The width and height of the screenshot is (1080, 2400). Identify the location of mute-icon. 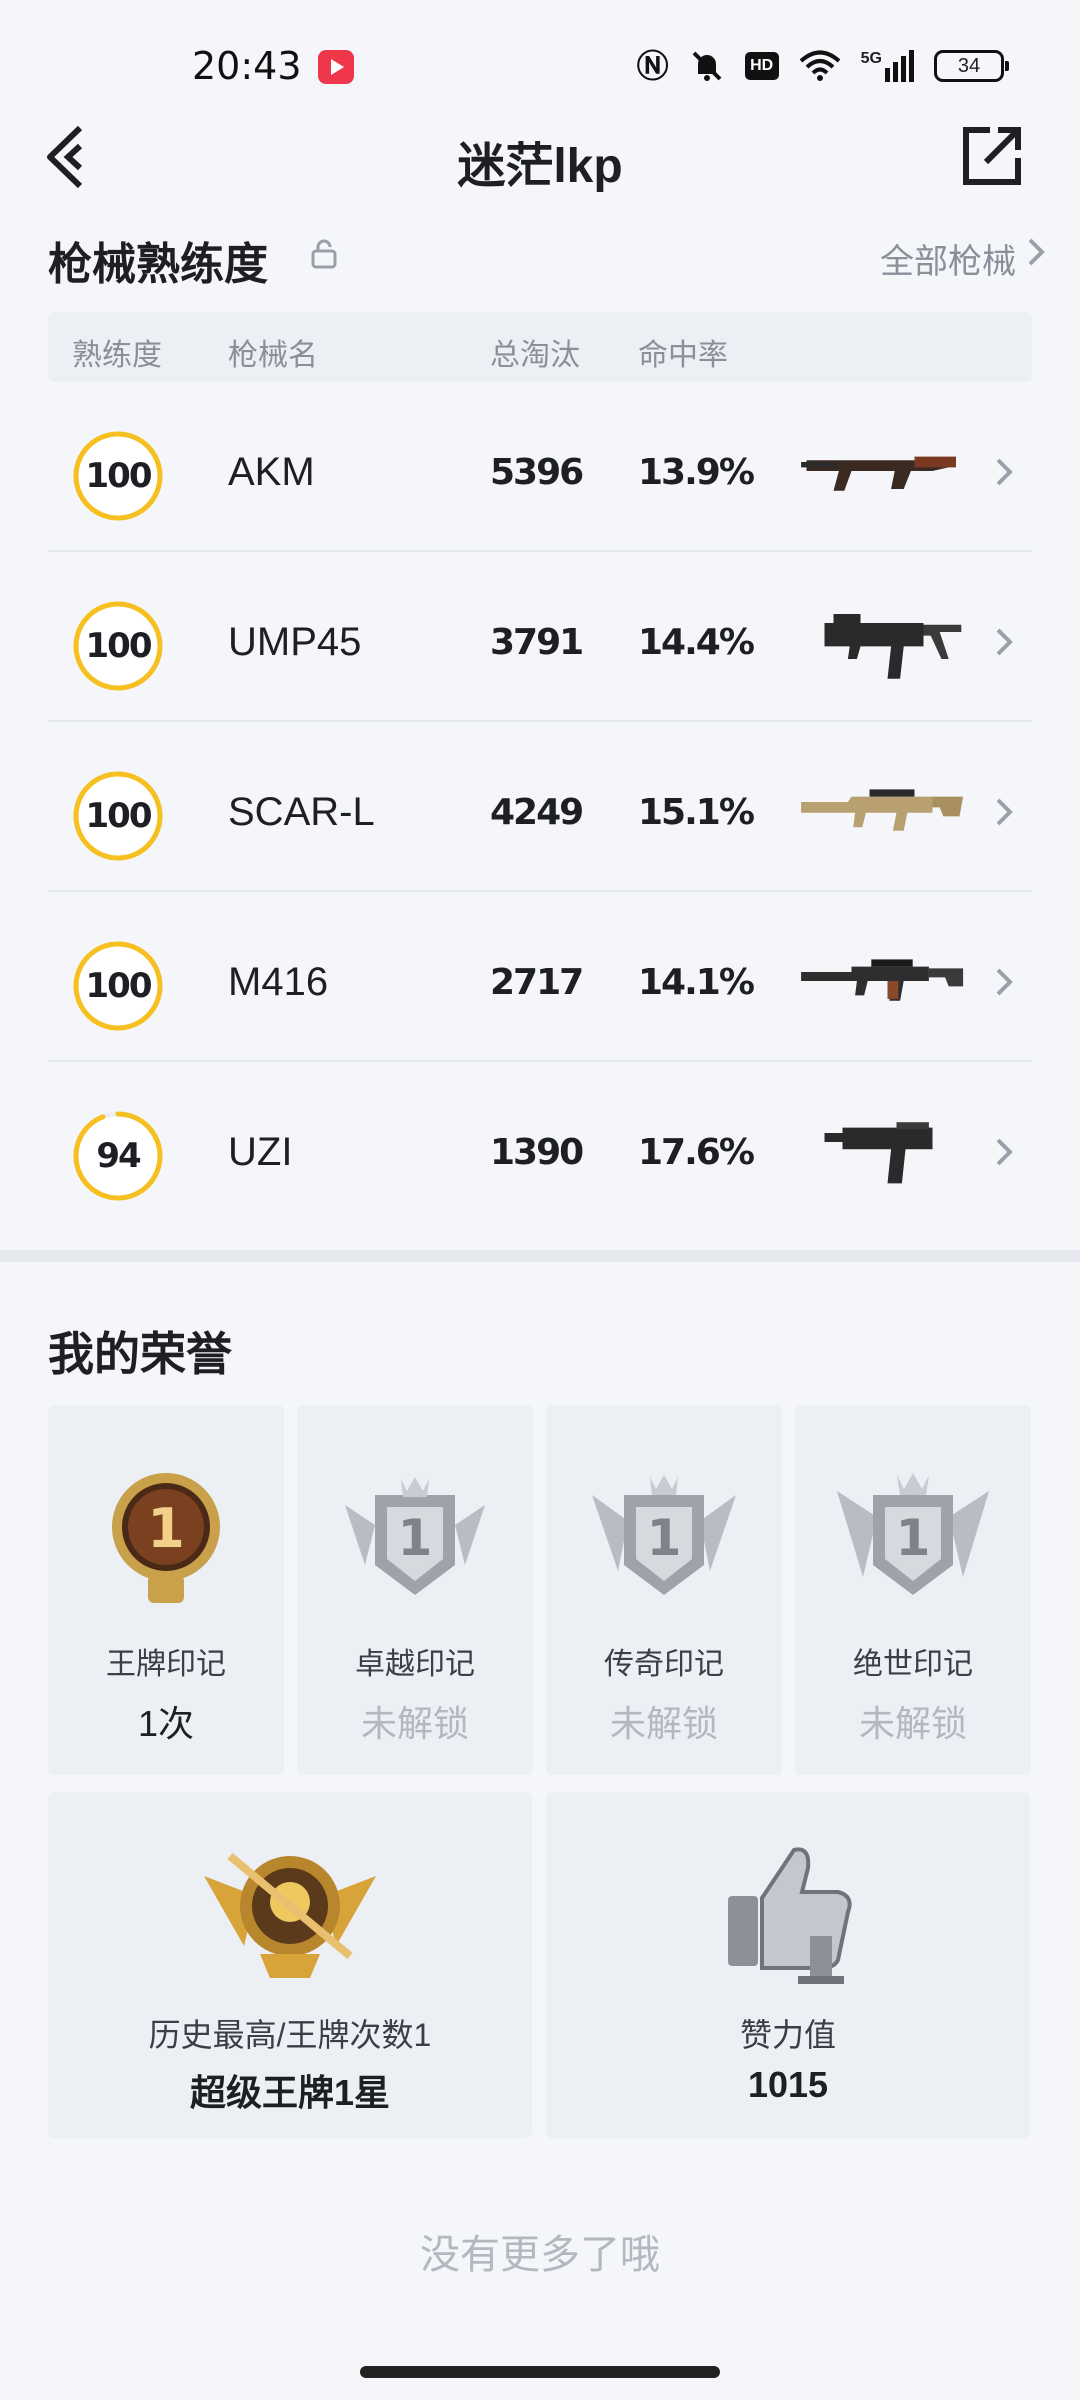
(707, 66).